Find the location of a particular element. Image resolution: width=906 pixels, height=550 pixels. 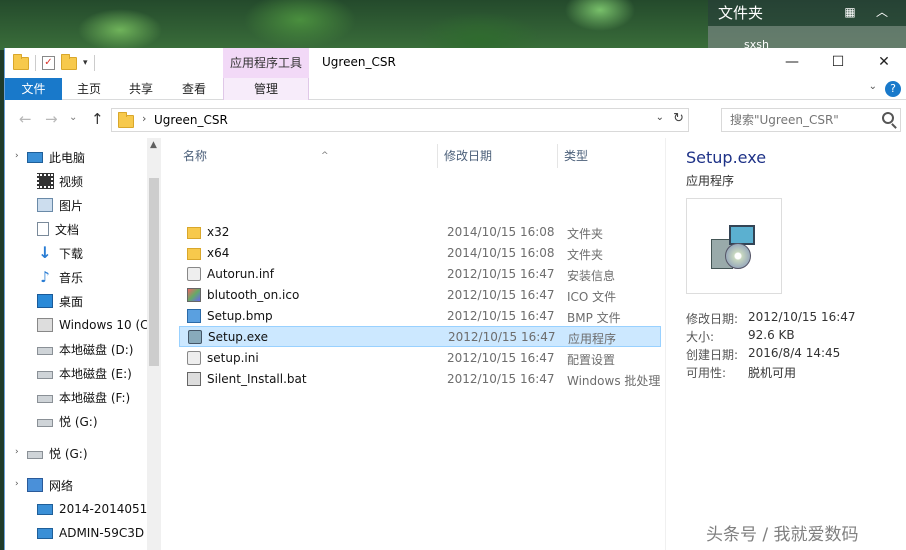

refresh-icon: ↻ is located at coordinates (678, 118).